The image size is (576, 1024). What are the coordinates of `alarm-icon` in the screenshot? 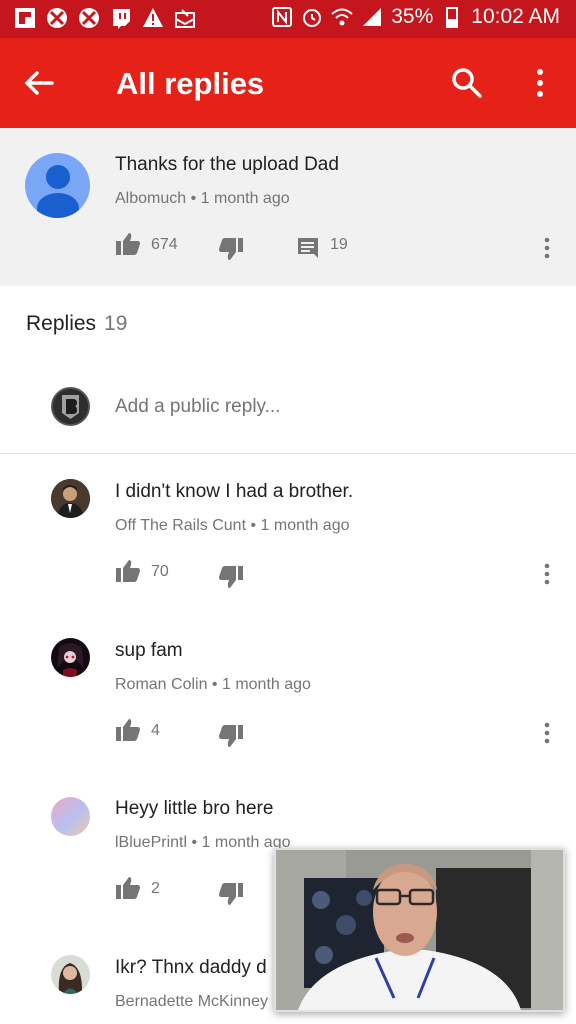 It's located at (312, 17).